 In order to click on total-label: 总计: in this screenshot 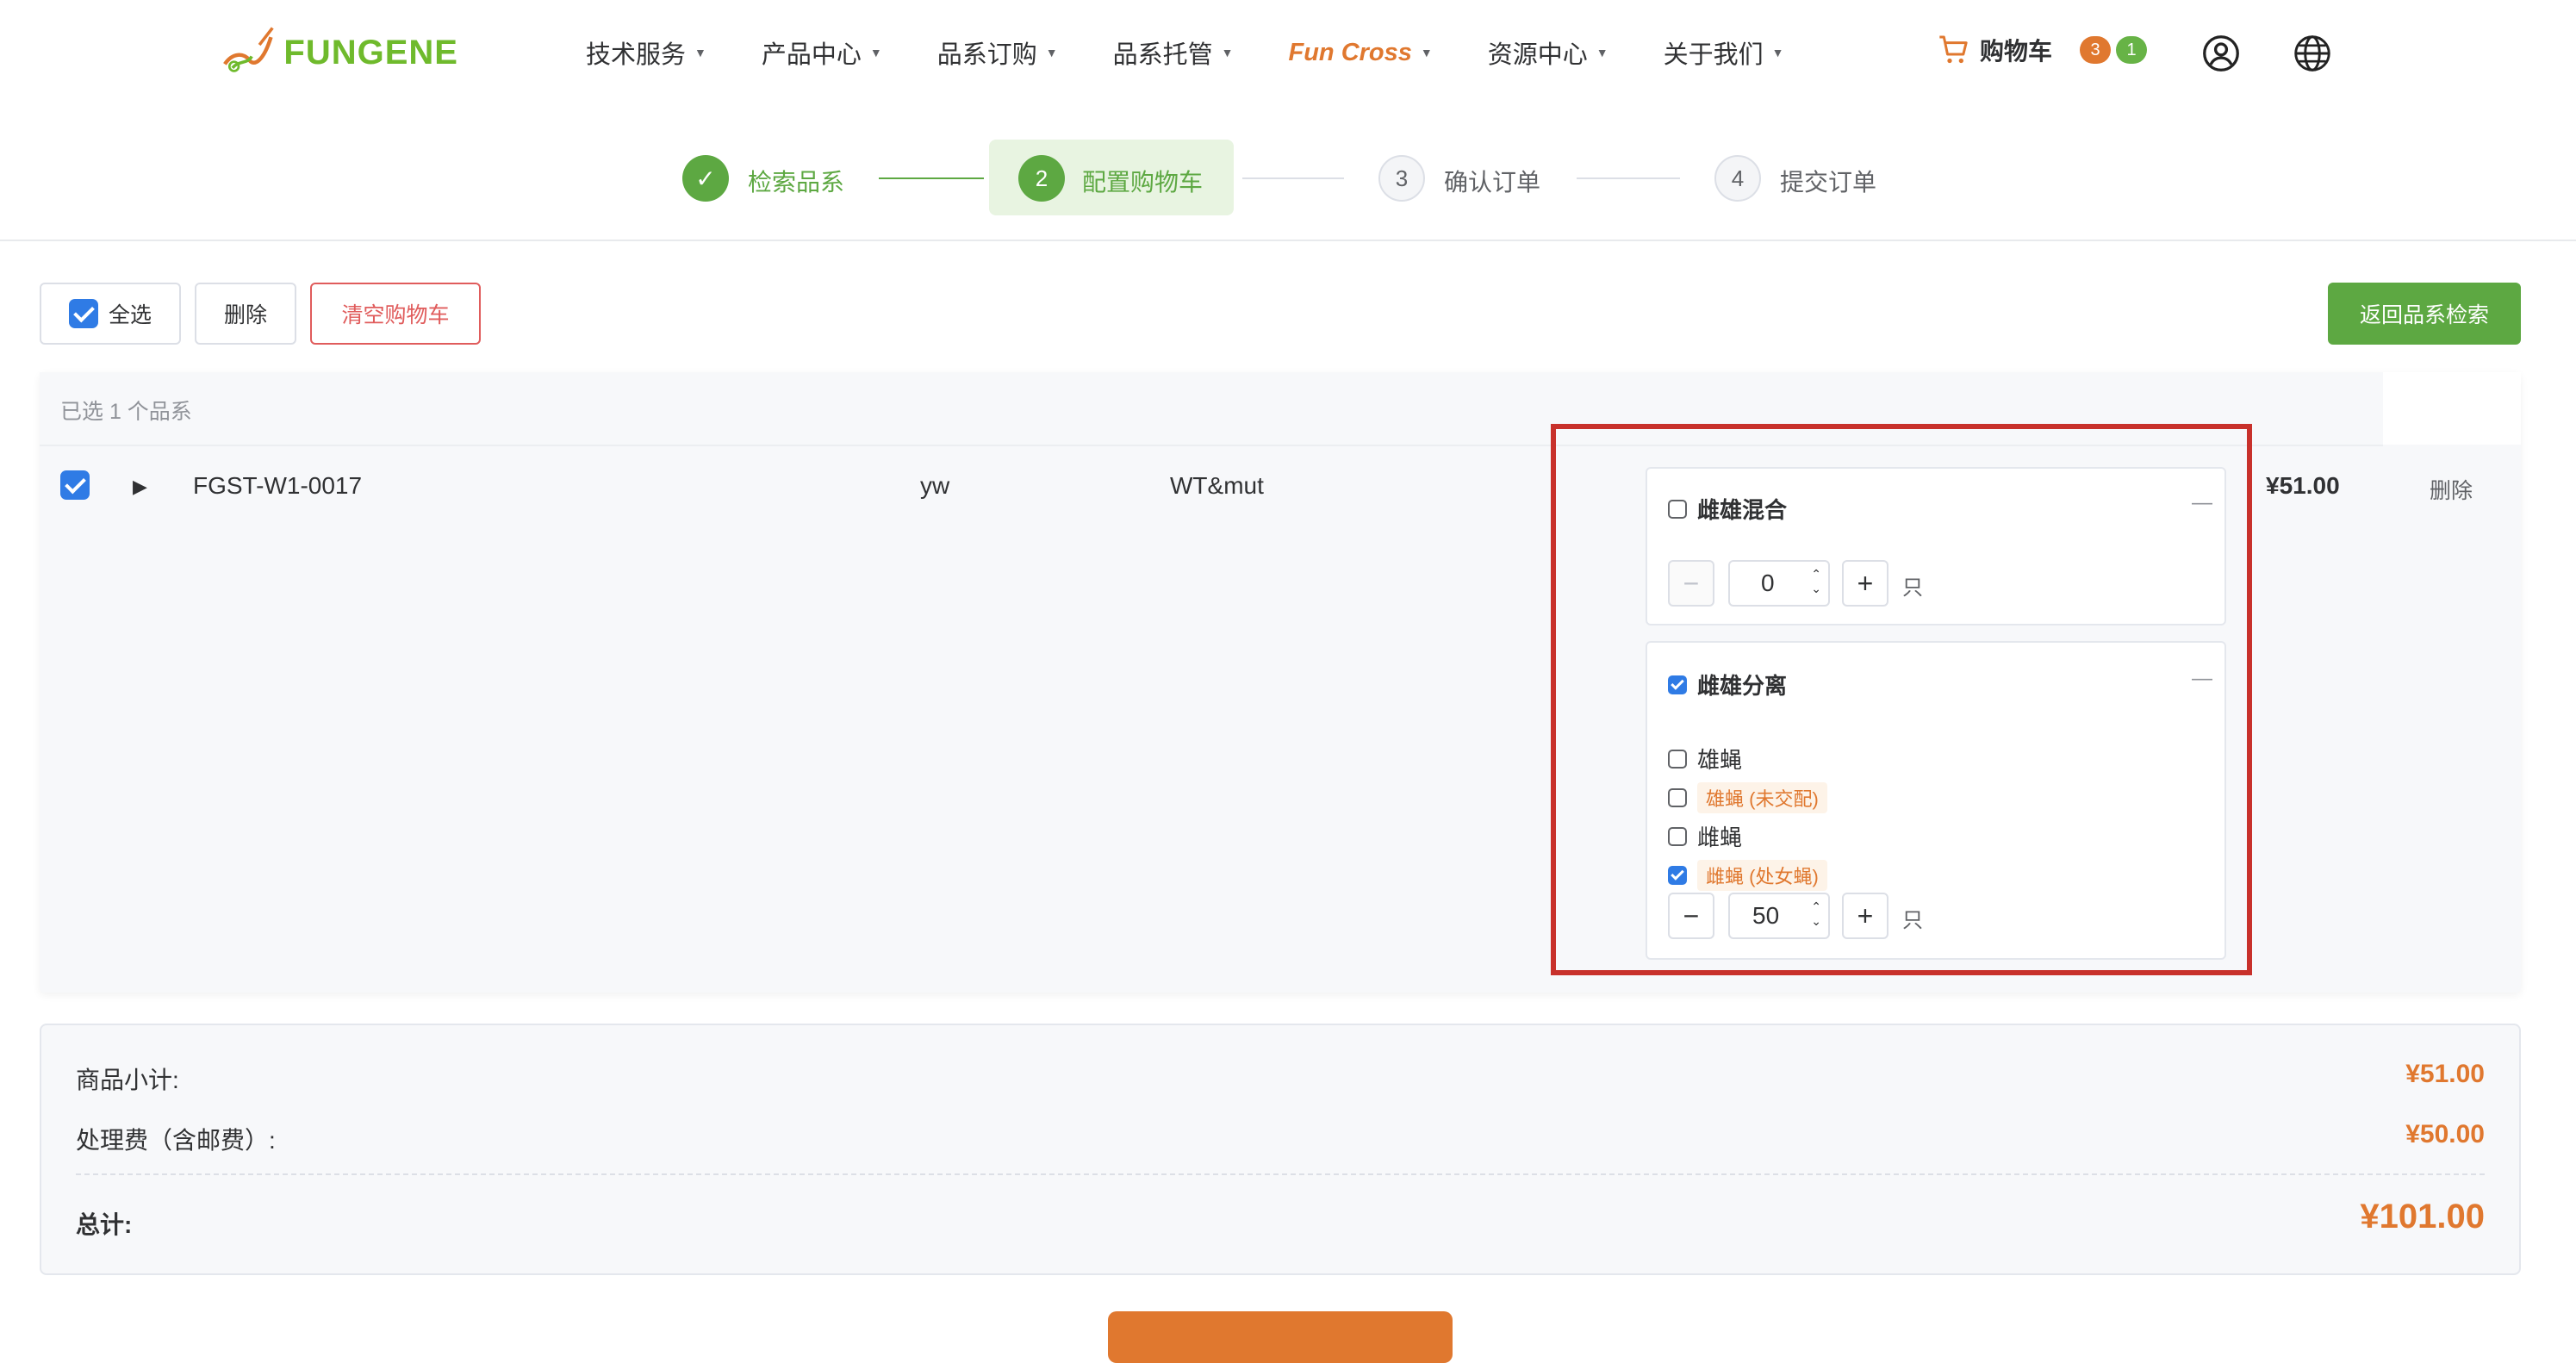, I will do `click(105, 1224)`.